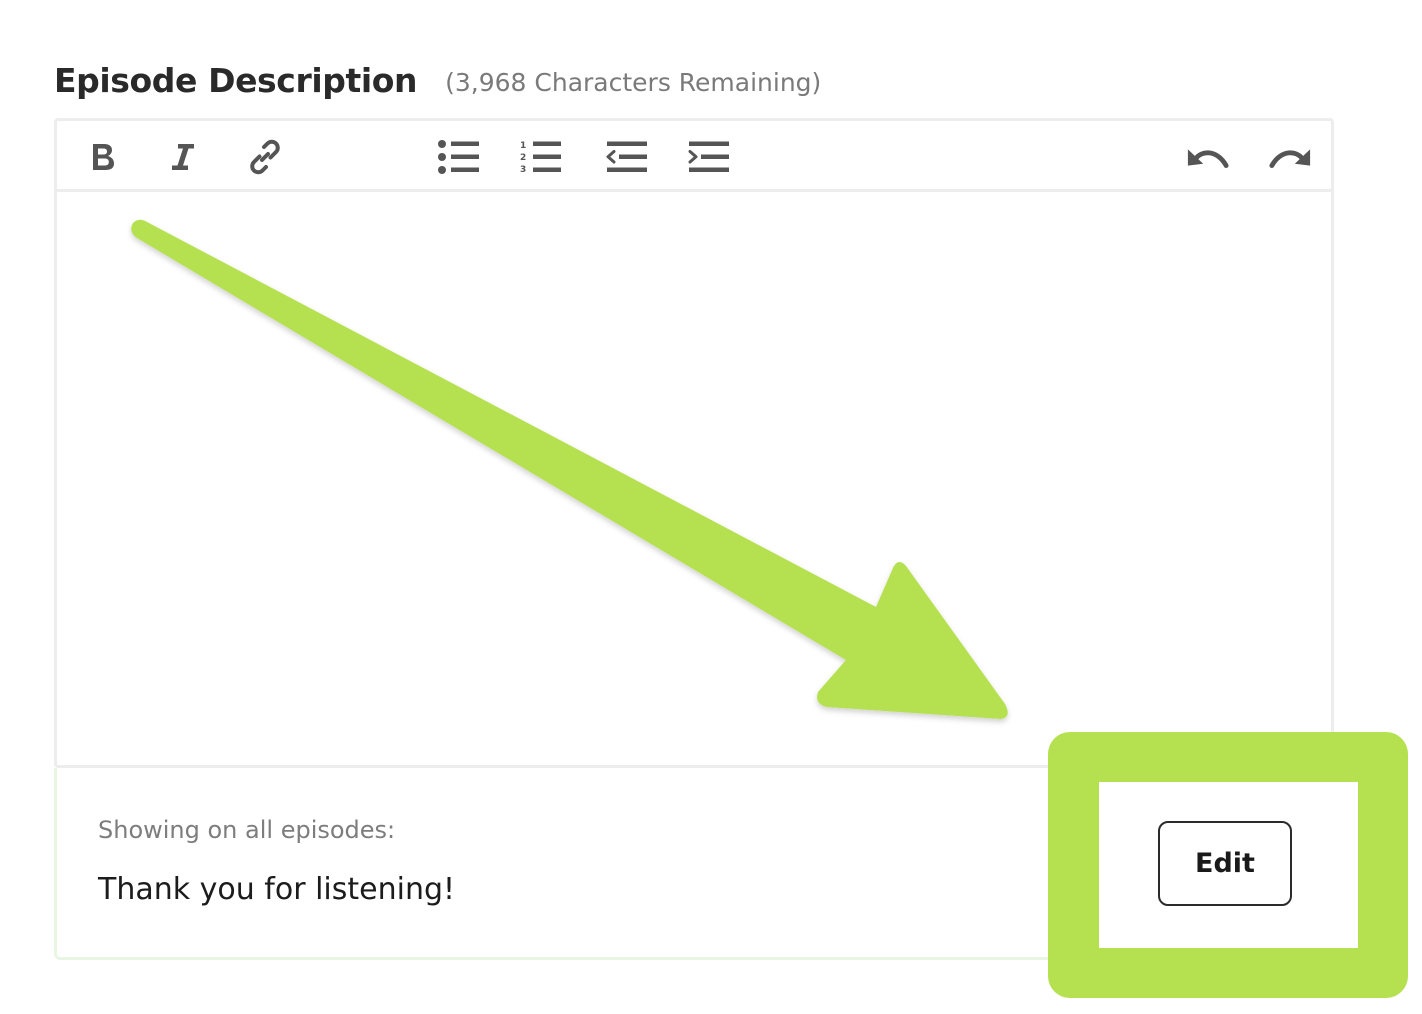 Image resolution: width=1422 pixels, height=1014 pixels. What do you see at coordinates (236, 80) in the screenshot?
I see `field-title: Episode Description` at bounding box center [236, 80].